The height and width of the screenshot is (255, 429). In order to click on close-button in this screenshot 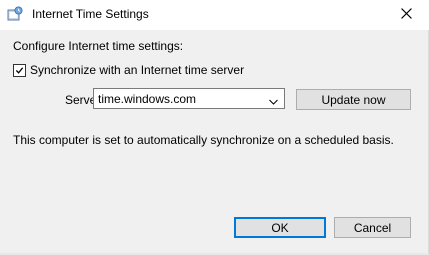, I will do `click(406, 15)`.